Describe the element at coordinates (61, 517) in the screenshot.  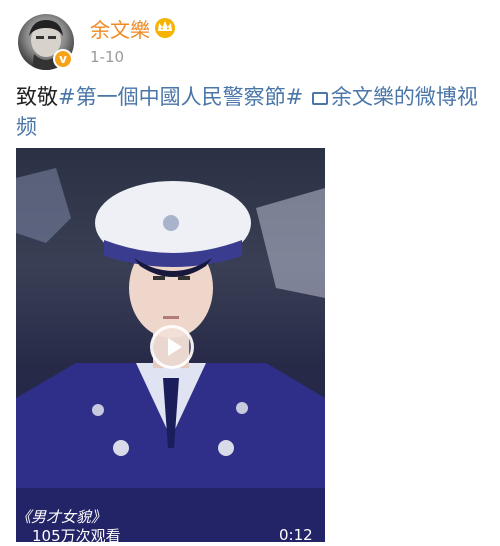
I see `video-overlay-title: 《男才女貌》` at that location.